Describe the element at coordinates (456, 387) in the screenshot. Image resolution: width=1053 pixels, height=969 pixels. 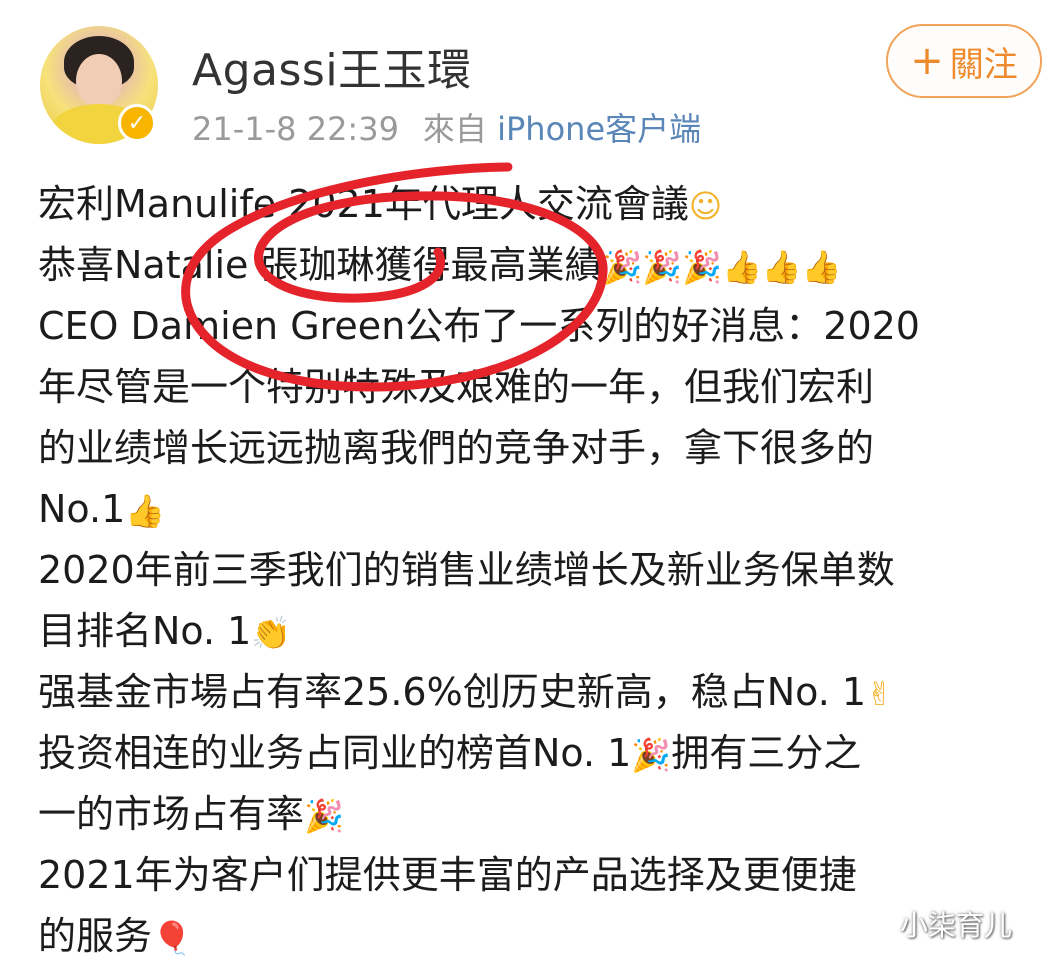
I see `post-text: 年尽管是一个特别特殊及艰难的一年，但我们宏利` at that location.